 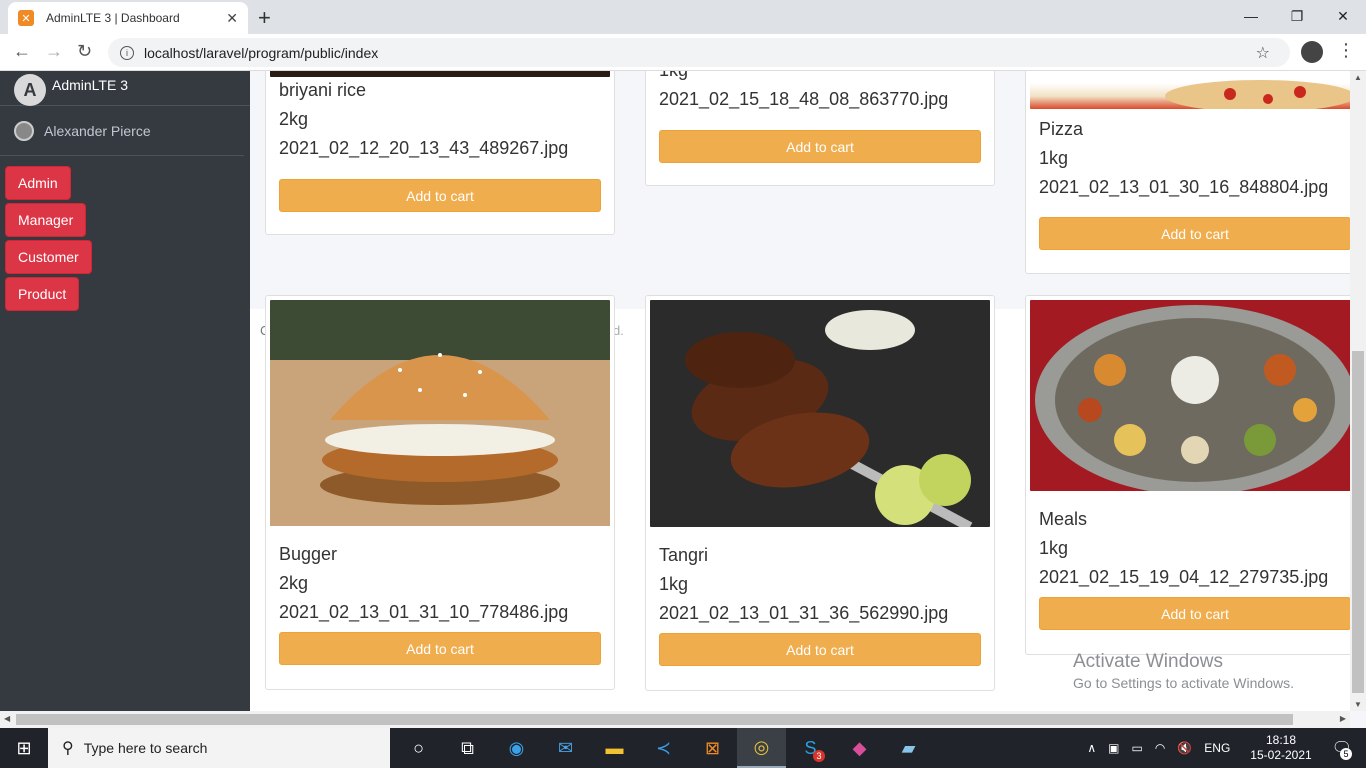 I want to click on skype-icon: S3, so click(x=810, y=748).